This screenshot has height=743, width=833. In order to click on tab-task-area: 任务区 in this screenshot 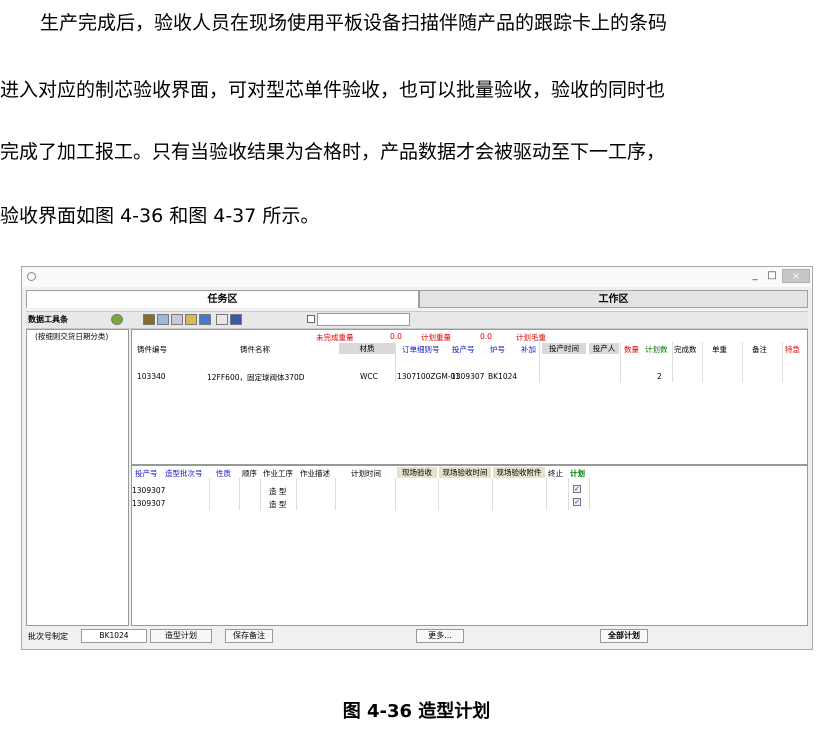, I will do `click(222, 299)`.